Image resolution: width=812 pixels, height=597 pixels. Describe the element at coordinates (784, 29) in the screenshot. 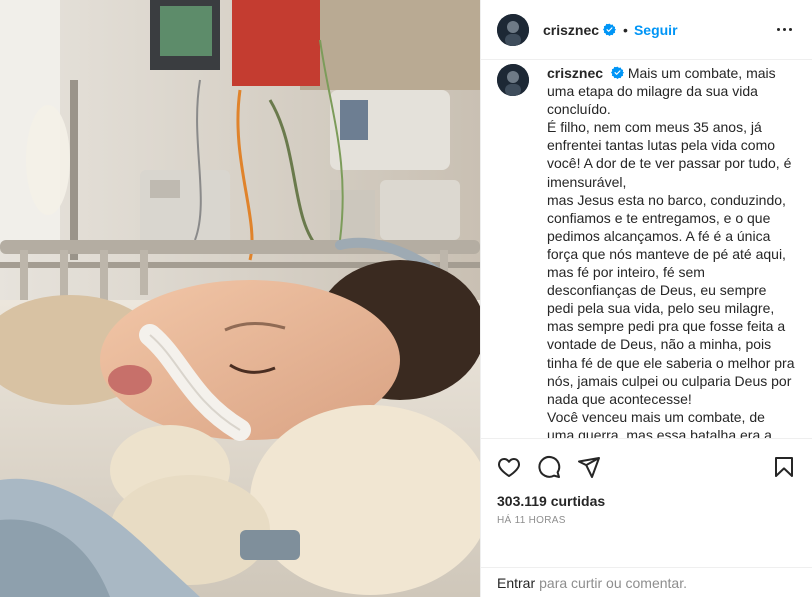

I see `more-options-icon` at that location.